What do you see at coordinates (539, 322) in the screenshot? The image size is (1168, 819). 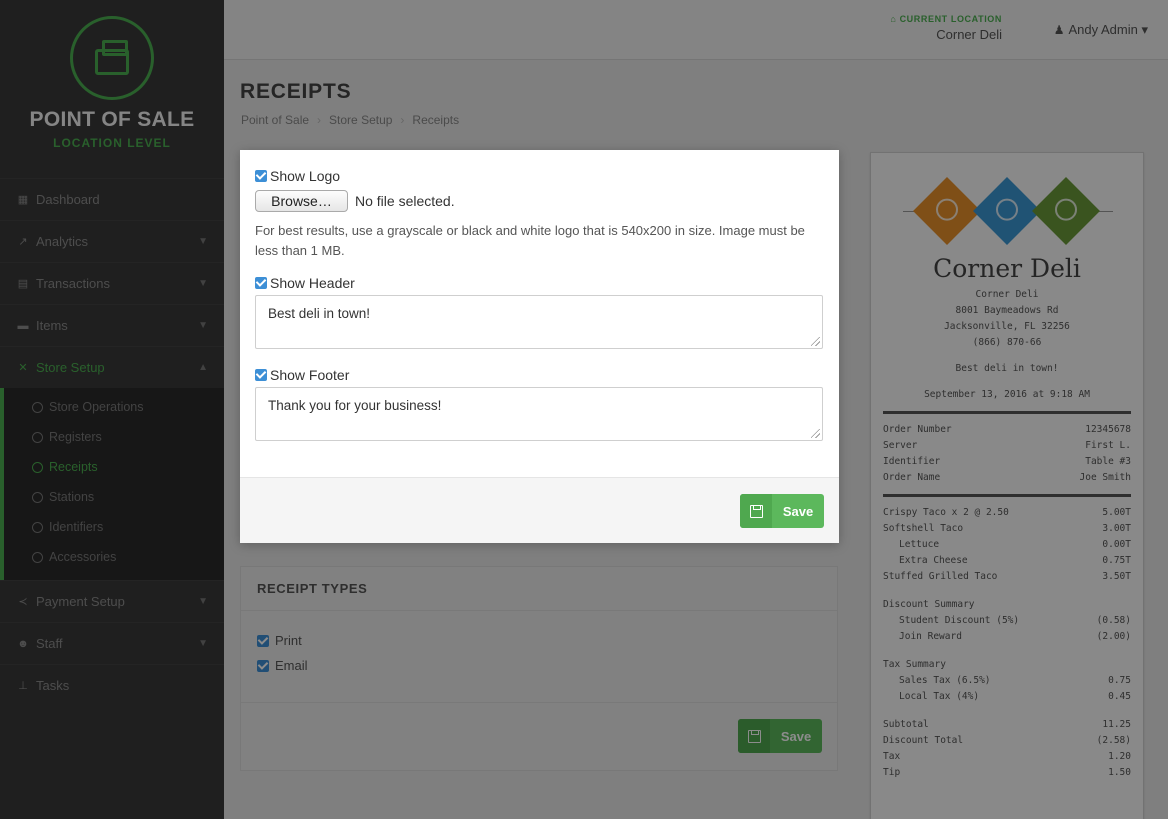 I see `header-textarea: Best deli in town!` at bounding box center [539, 322].